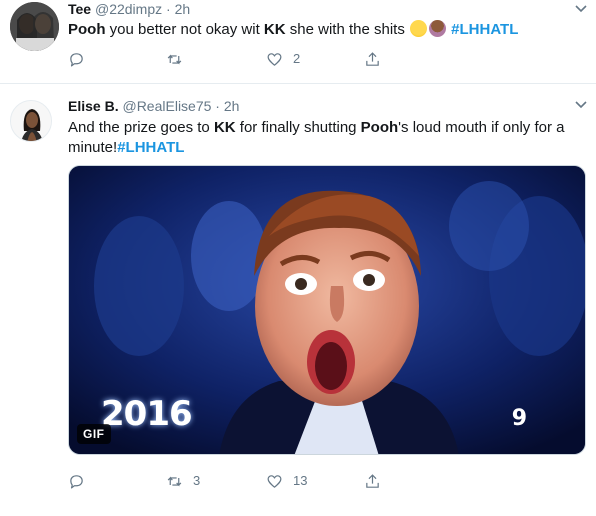 Image resolution: width=596 pixels, height=516 pixels. What do you see at coordinates (519, 418) in the screenshot?
I see `channel-logo: 9` at bounding box center [519, 418].